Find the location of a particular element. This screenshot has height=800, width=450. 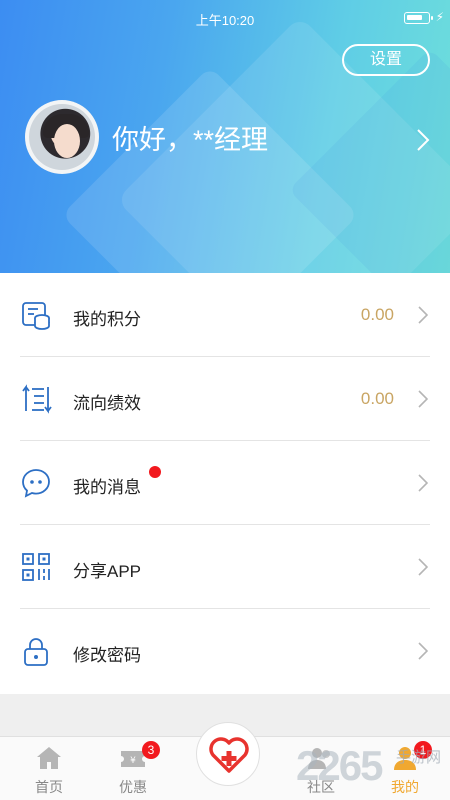

tab-label: 社区 is located at coordinates (321, 787).